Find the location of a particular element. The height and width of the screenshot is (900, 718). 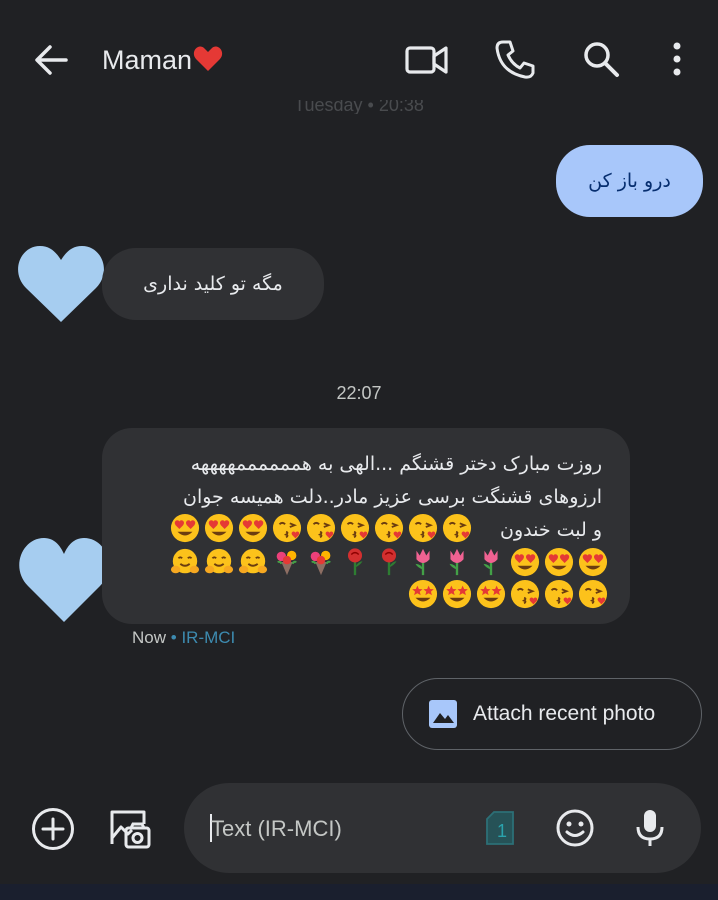

search-icon is located at coordinates (602, 60).